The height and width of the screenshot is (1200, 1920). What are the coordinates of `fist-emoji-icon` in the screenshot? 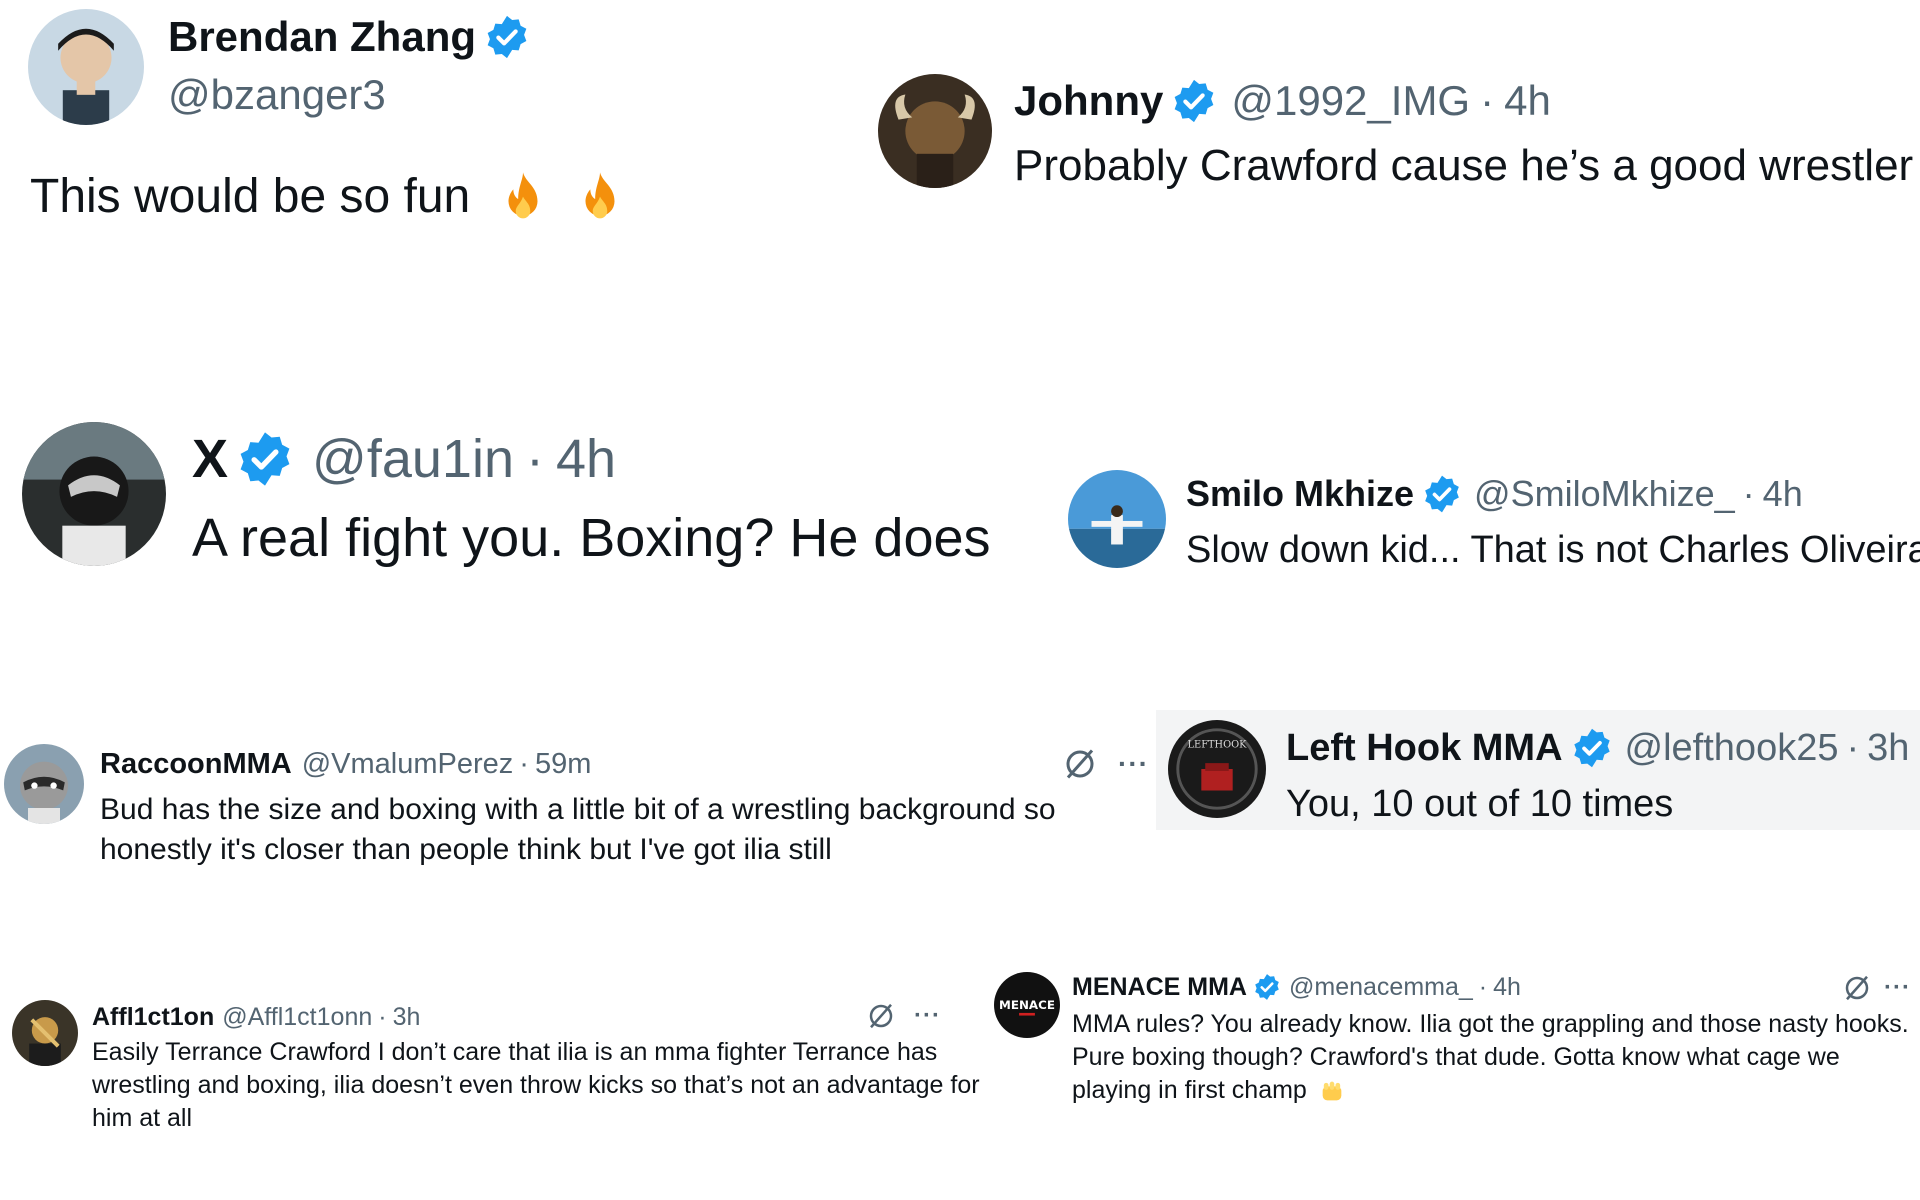 It's located at (1332, 1091).